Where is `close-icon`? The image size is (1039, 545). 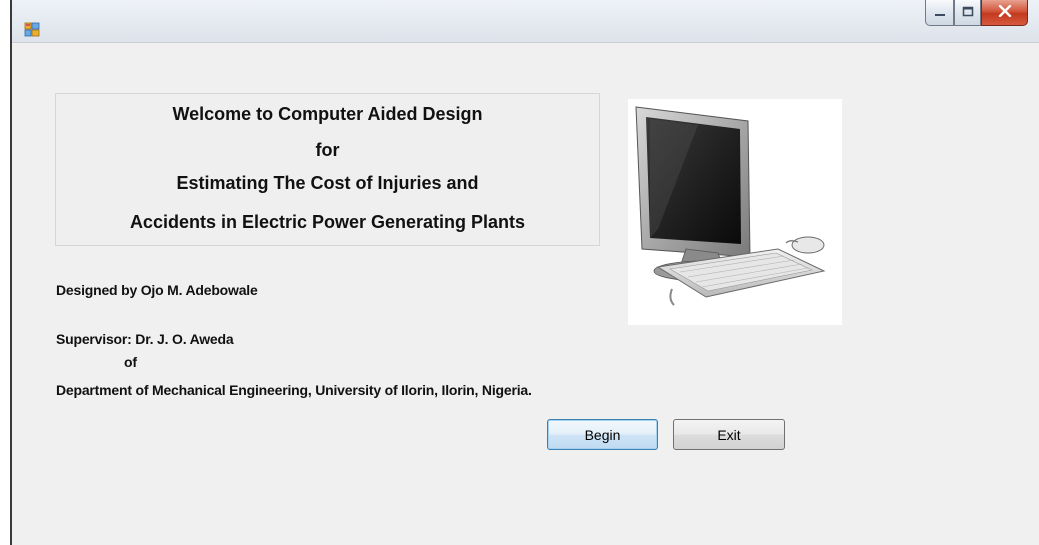
close-icon is located at coordinates (1005, 13).